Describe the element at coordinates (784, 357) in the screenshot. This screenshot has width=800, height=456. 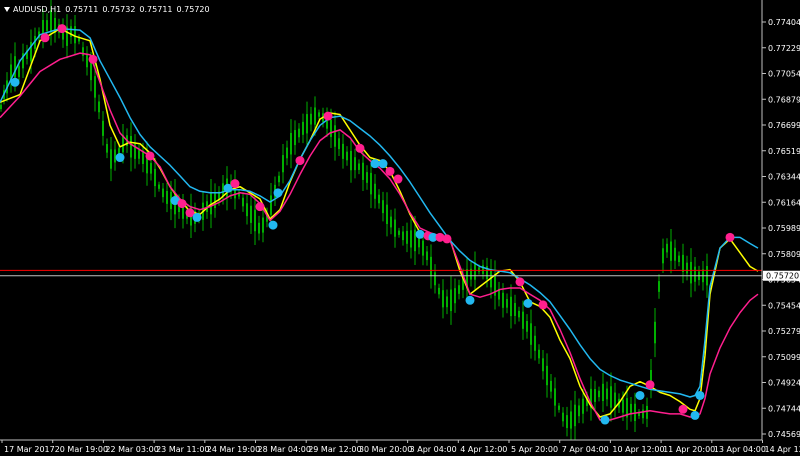
I see `y-tick-label: 0.75099` at that location.